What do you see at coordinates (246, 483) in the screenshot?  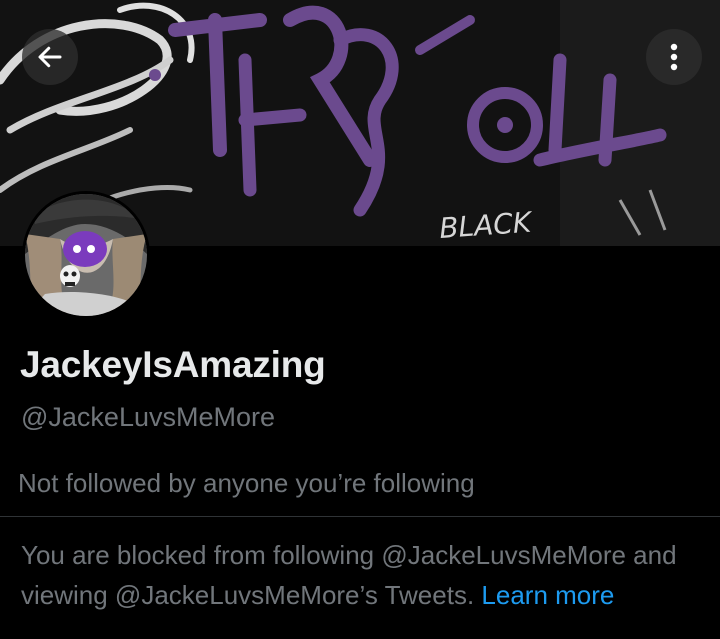 I see `followers-you-know-text: Not followed by anyone you’re following` at bounding box center [246, 483].